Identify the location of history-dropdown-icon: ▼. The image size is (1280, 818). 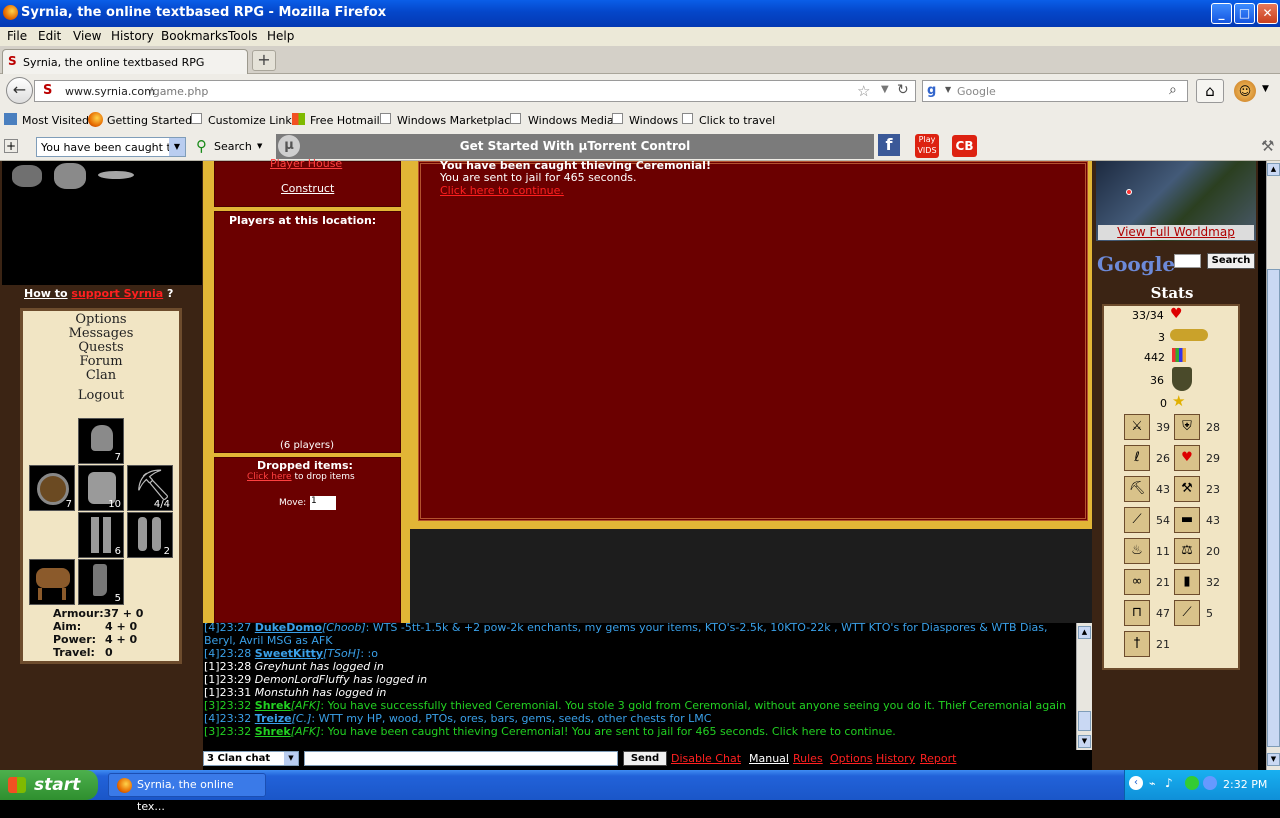
(885, 89).